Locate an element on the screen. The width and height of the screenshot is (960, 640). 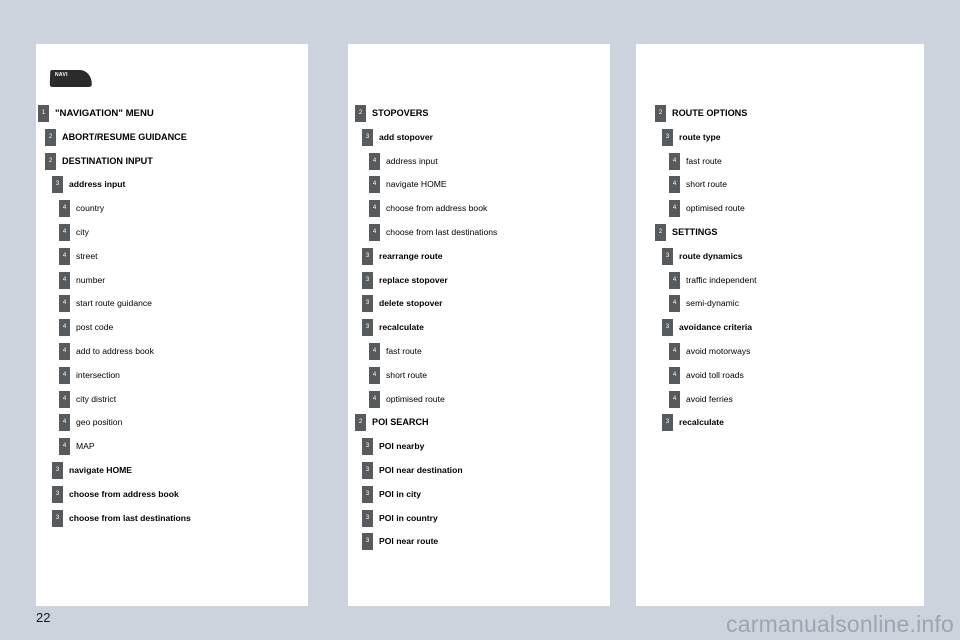
menu-row-label: avoidance criteria is located at coordinates (716, 327).